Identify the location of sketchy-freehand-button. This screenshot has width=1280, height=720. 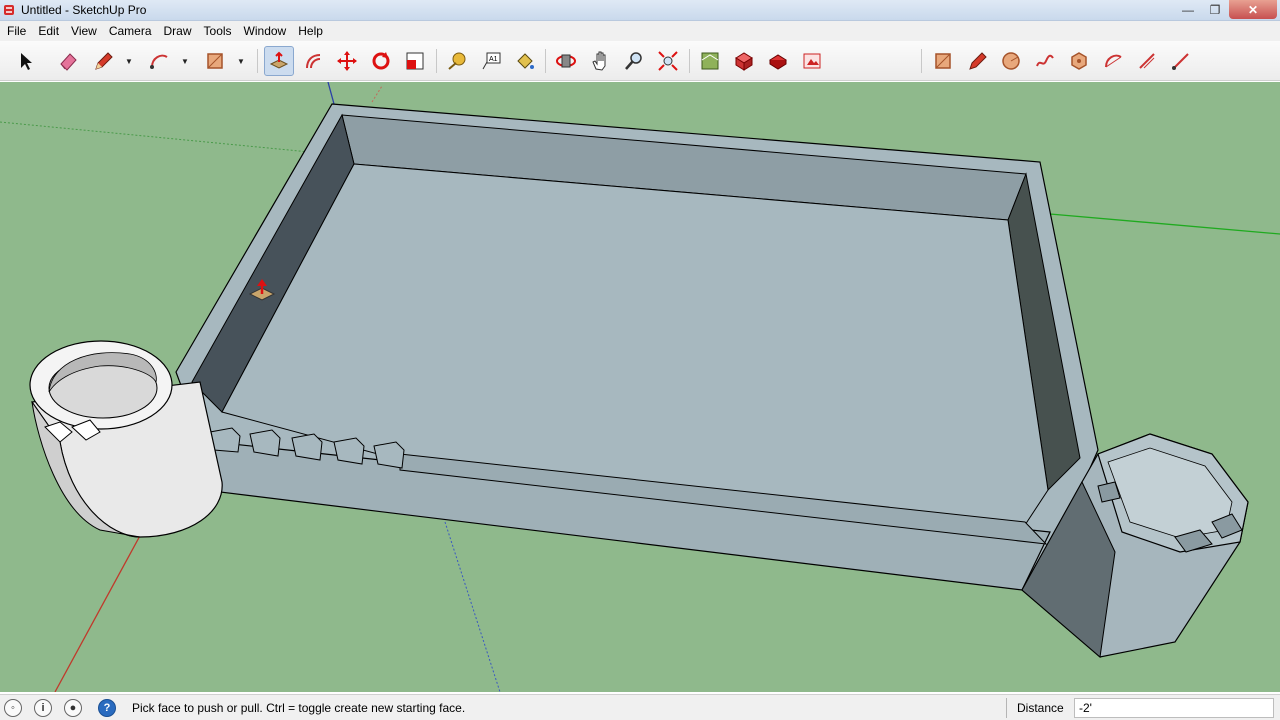
(1045, 61).